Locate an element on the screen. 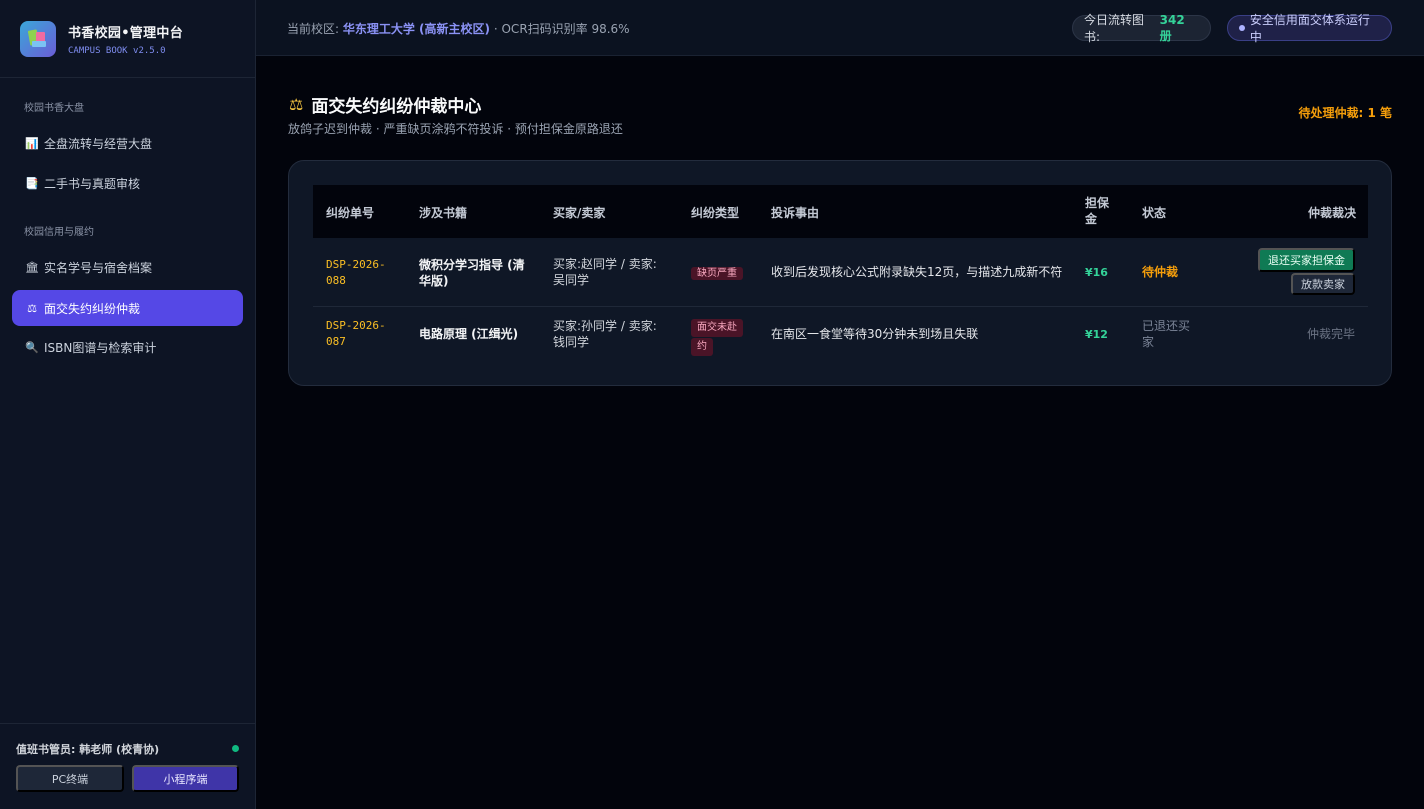 The height and width of the screenshot is (809, 1424). party-line: 买家:孙同学 / 卖家: is located at coordinates (605, 326).